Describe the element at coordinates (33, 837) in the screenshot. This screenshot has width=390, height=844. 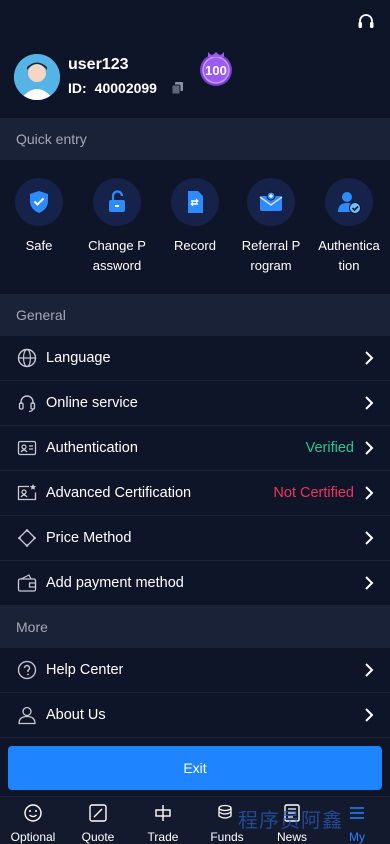
I see `nav-label: Optional` at that location.